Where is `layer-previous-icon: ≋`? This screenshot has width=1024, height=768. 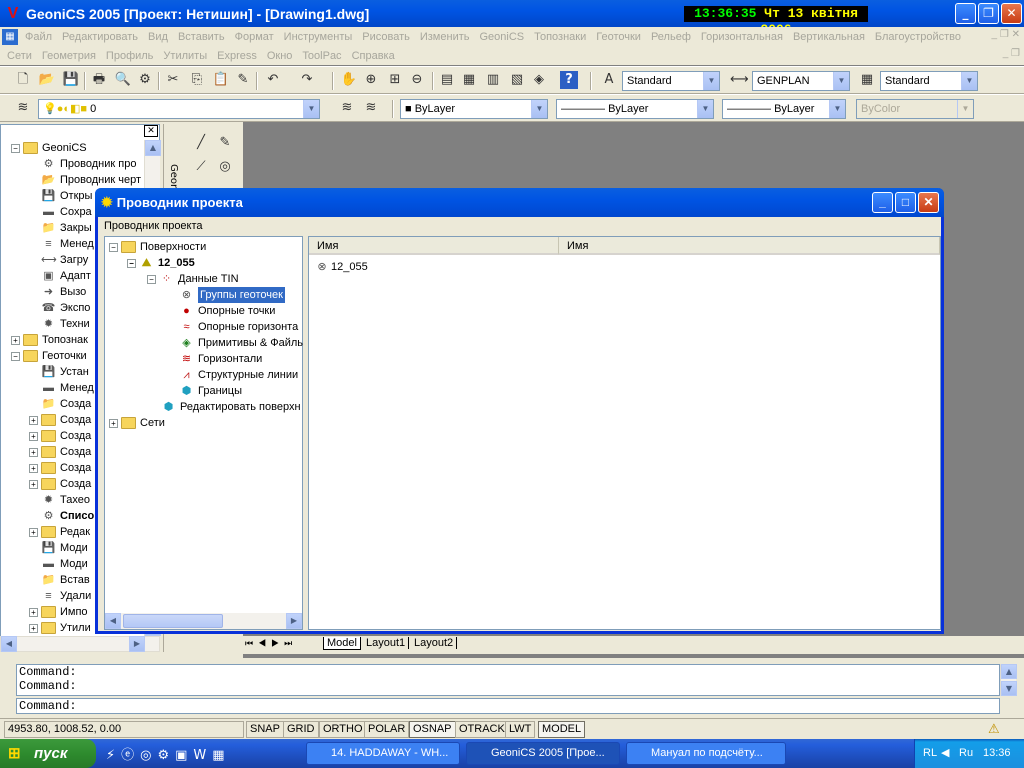
layer-previous-icon: ≋ is located at coordinates (371, 108).